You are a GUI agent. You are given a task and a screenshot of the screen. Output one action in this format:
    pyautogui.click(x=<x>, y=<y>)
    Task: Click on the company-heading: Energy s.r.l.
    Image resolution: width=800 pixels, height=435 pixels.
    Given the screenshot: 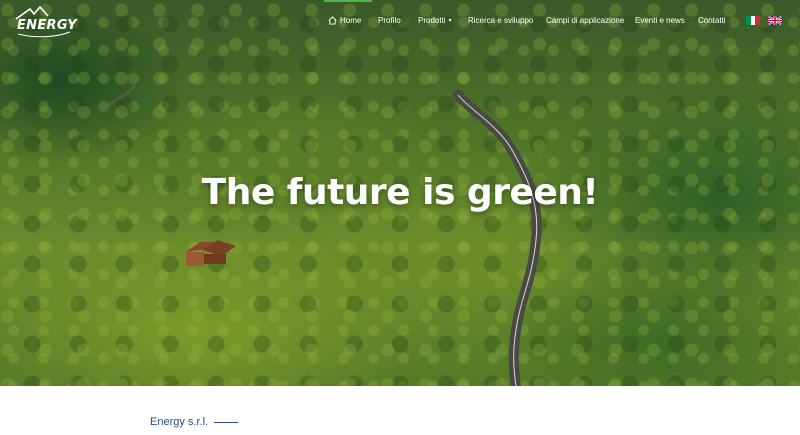 What is the action you would take?
    pyautogui.click(x=194, y=422)
    